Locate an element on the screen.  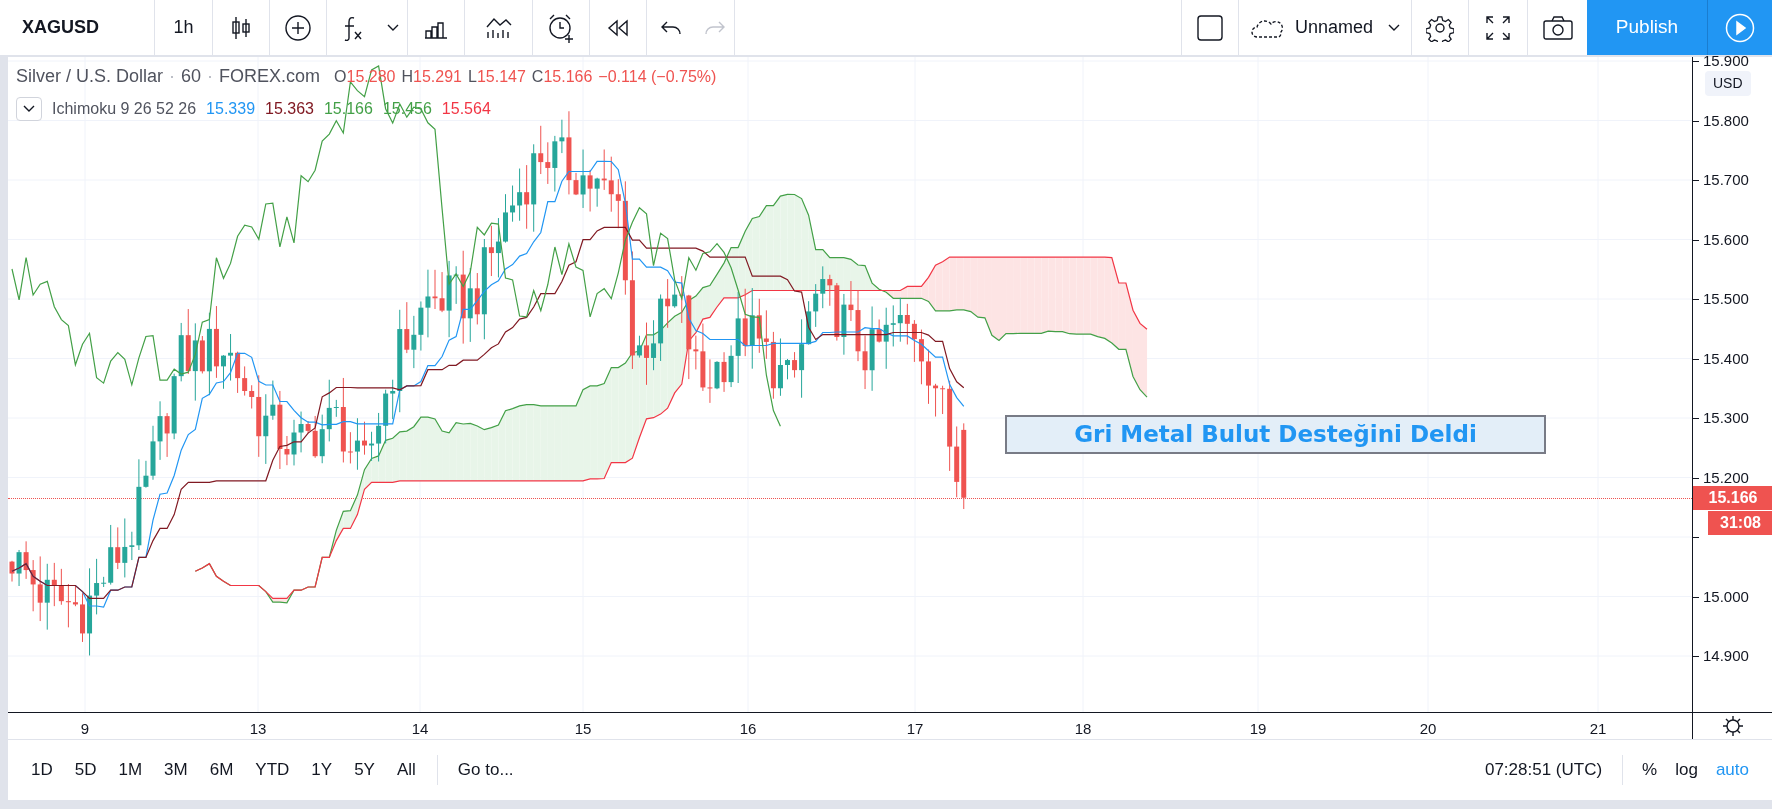
price-tick-label: 15.700 is located at coordinates (1726, 179).